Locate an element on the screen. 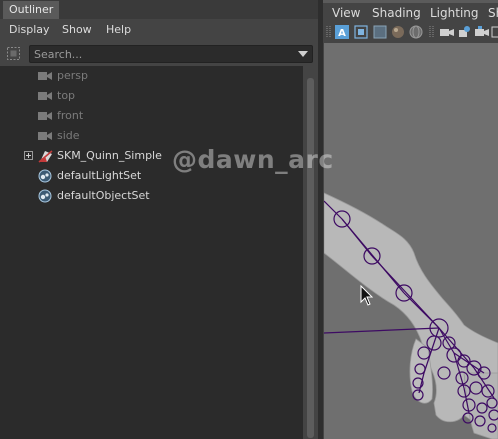 This screenshot has height=439, width=498. finger-mesh is located at coordinates (480, 405).